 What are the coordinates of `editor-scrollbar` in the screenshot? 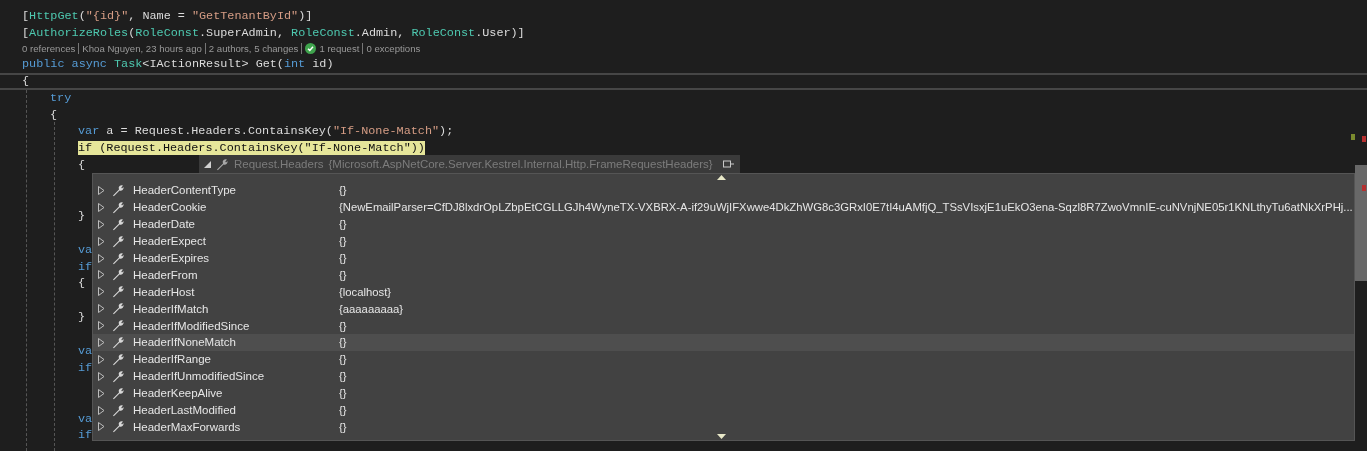 It's located at (1361, 223).